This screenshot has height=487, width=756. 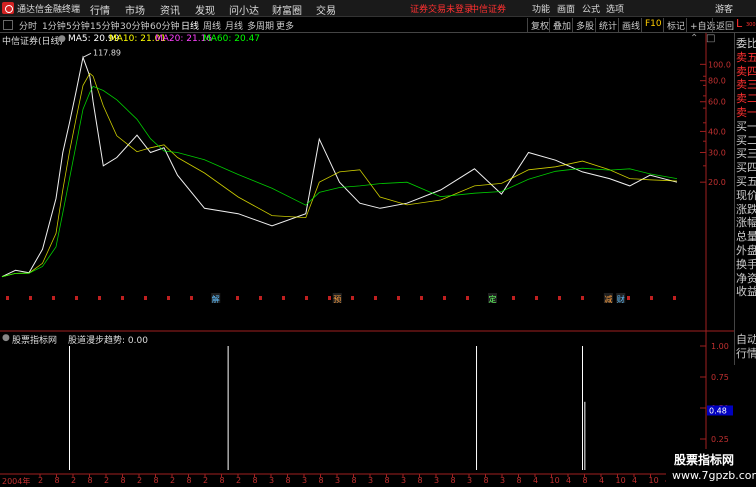 What do you see at coordinates (746, 168) in the screenshot?
I see `quote-panel-item: 买四` at bounding box center [746, 168].